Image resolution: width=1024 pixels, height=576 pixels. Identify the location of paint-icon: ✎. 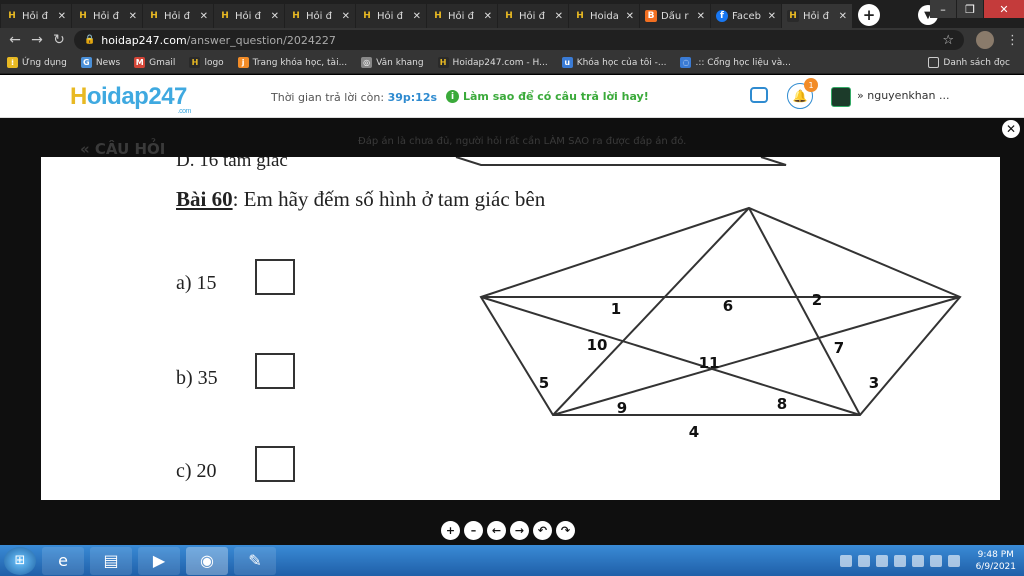
(255, 560).